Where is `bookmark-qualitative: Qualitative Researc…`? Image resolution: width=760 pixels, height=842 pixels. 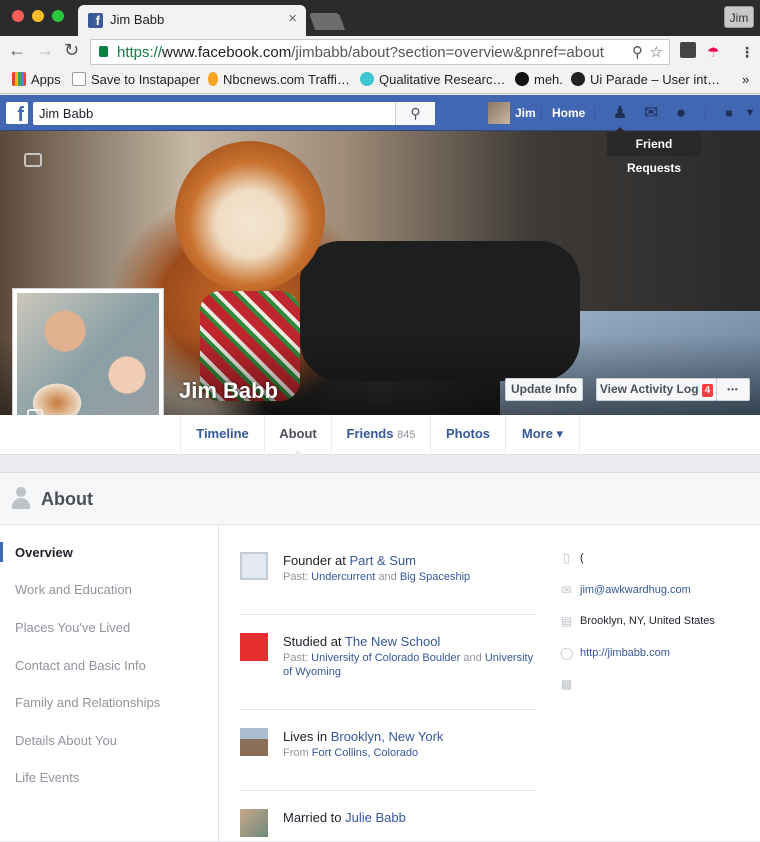
bookmark-qualitative: Qualitative Researc… is located at coordinates (432, 79).